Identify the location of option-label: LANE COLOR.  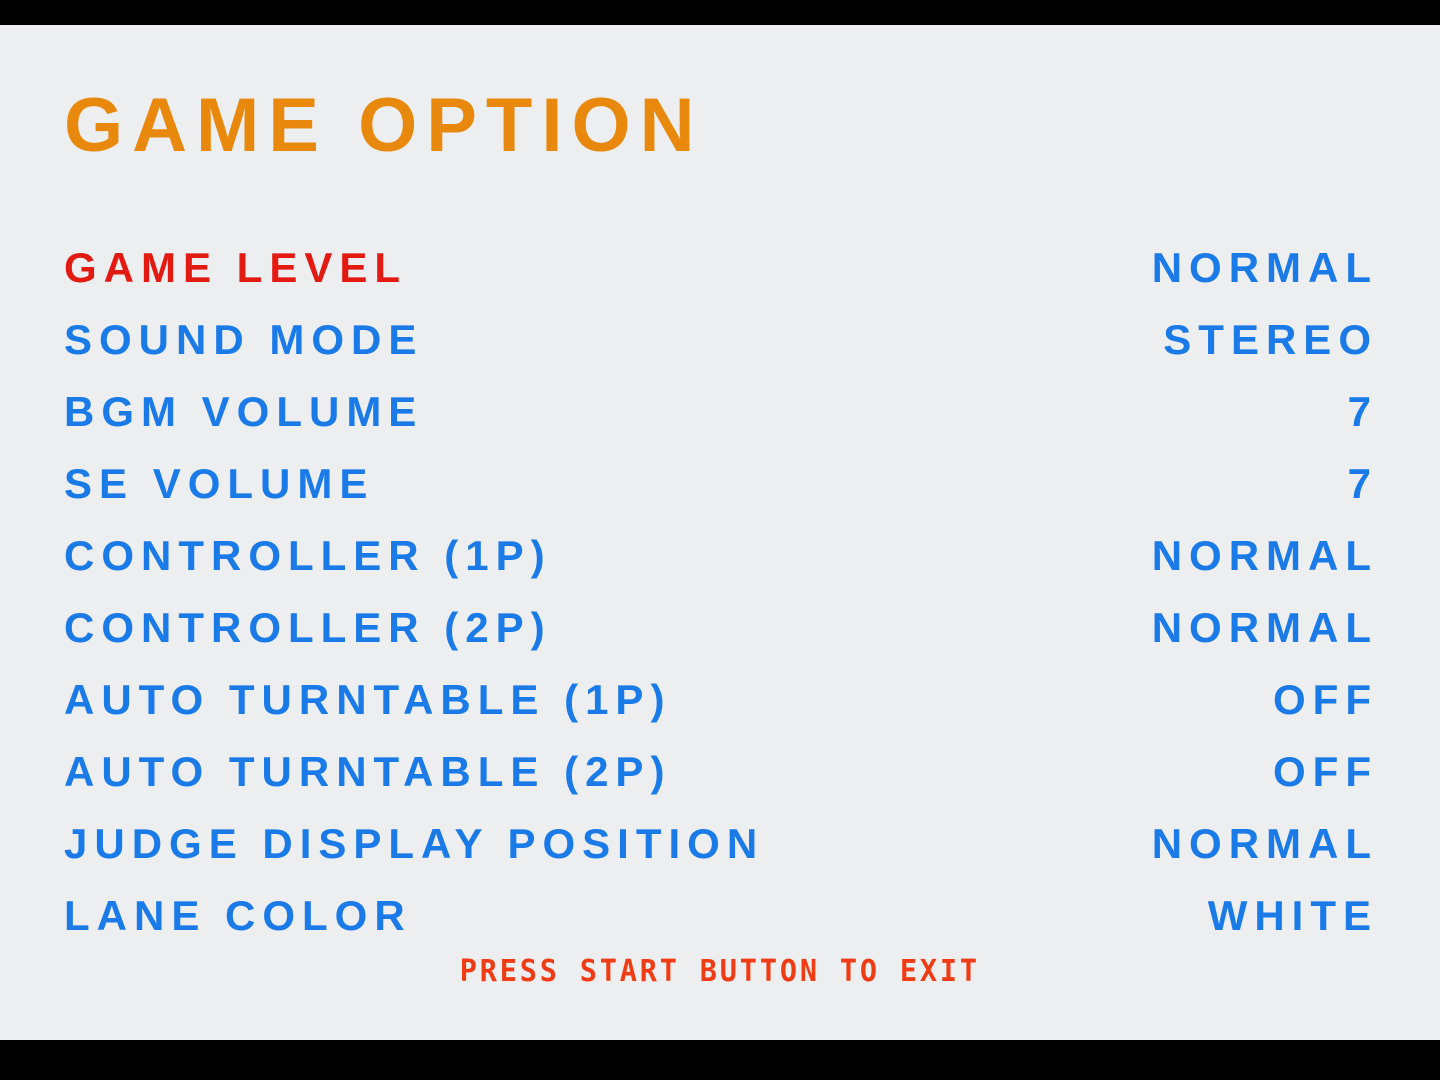
(238, 915).